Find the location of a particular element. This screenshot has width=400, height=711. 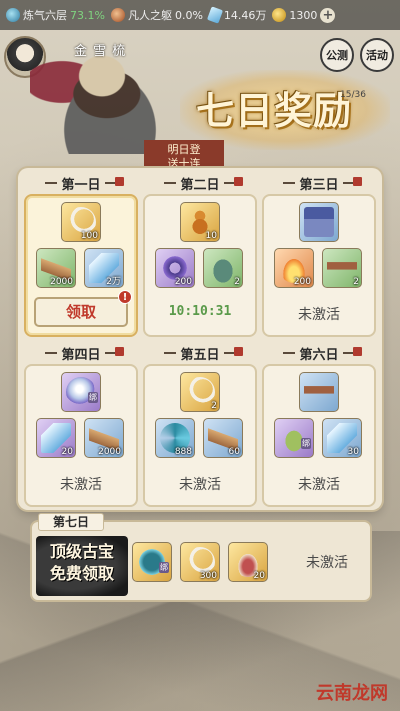

spirit-stone-status: 14.46万 is located at coordinates (236, 15).